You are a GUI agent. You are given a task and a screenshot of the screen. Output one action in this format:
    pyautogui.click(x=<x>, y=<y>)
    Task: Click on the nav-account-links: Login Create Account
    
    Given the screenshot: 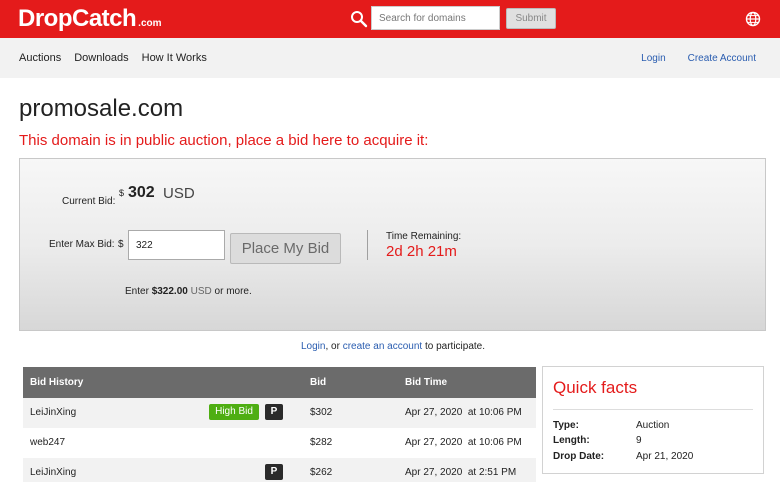 What is the action you would take?
    pyautogui.click(x=687, y=58)
    